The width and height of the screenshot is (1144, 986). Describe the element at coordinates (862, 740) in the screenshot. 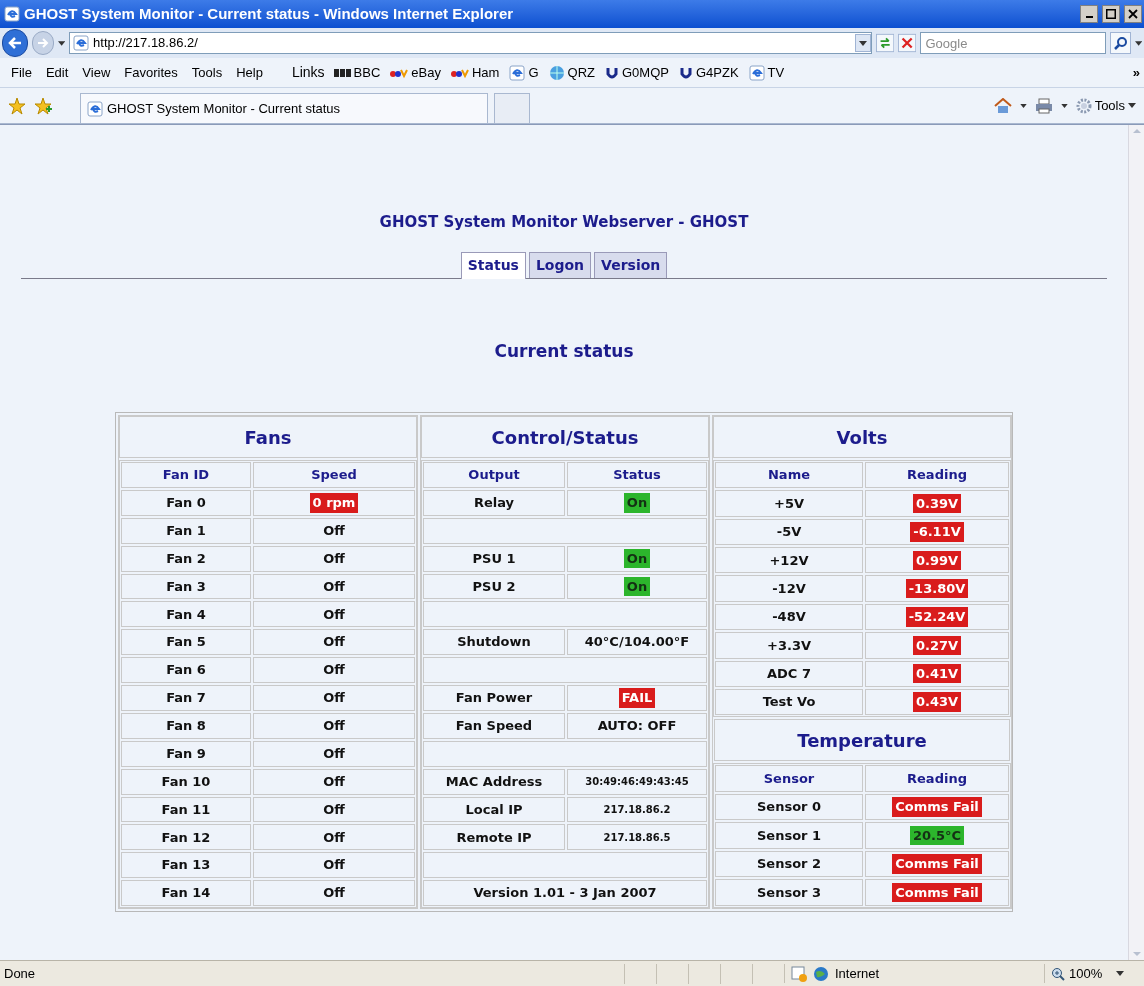

I see `section-title: Temperature` at that location.